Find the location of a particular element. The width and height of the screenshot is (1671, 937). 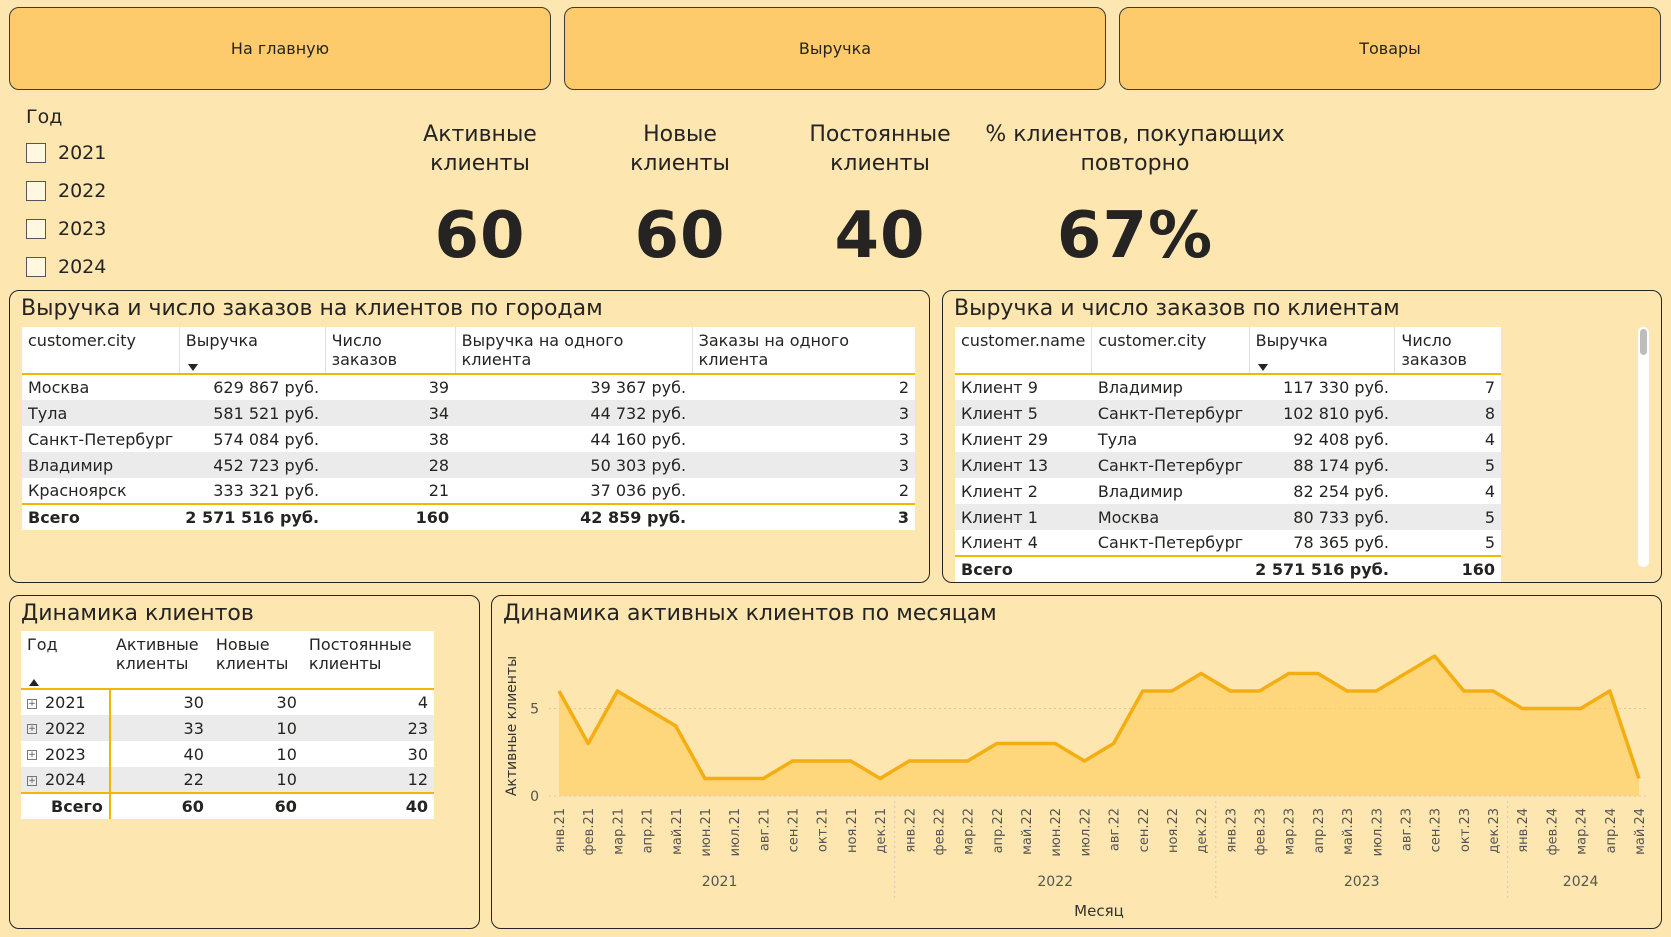

x-tick-label: май.22 is located at coordinates (1027, 831).